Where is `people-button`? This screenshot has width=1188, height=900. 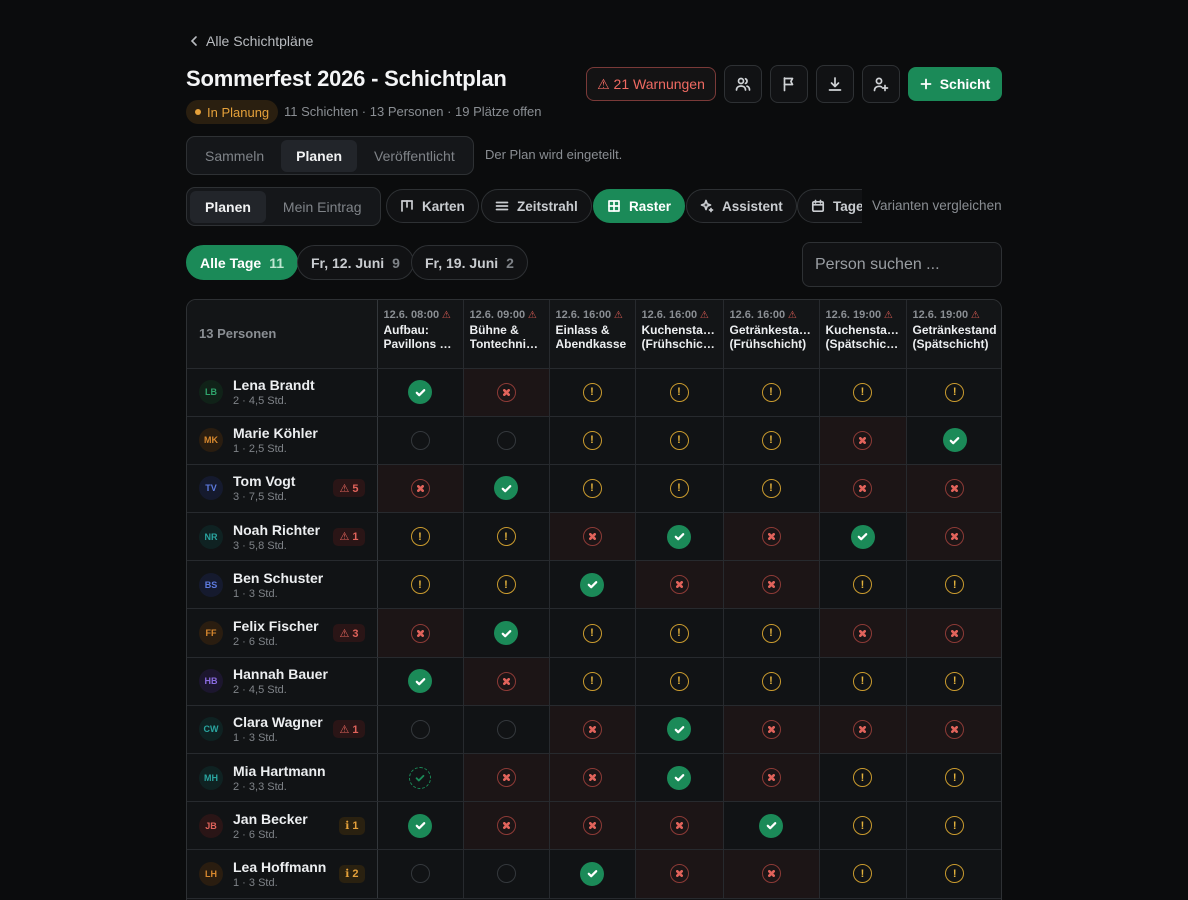 people-button is located at coordinates (743, 84).